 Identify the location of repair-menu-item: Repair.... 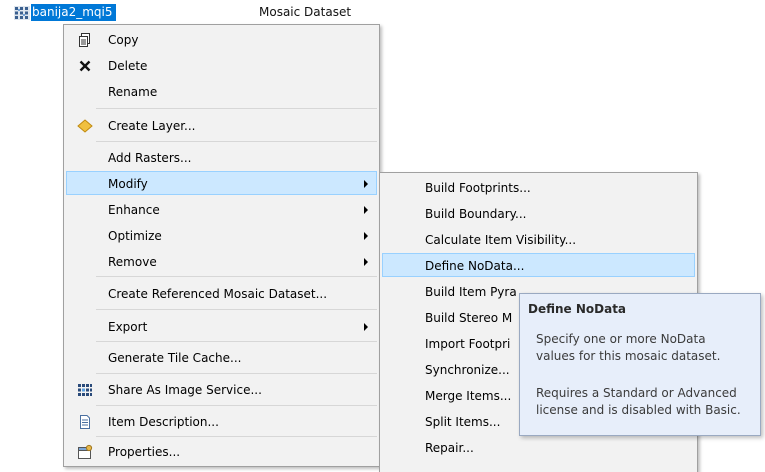
(538, 447).